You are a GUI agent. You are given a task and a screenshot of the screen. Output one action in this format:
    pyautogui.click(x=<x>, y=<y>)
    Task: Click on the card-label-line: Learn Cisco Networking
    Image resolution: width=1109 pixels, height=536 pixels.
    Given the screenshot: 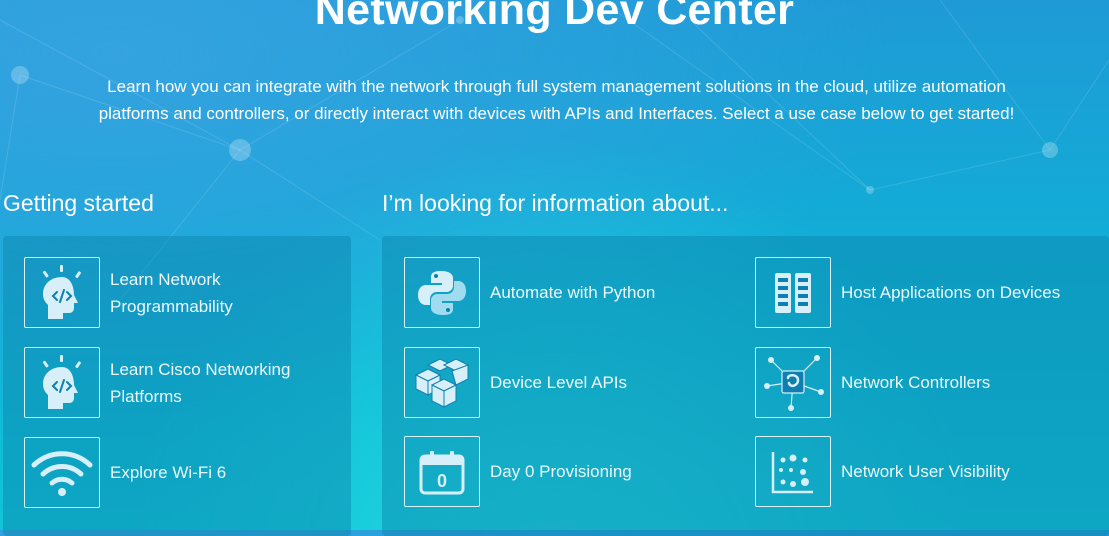 What is the action you would take?
    pyautogui.click(x=200, y=369)
    